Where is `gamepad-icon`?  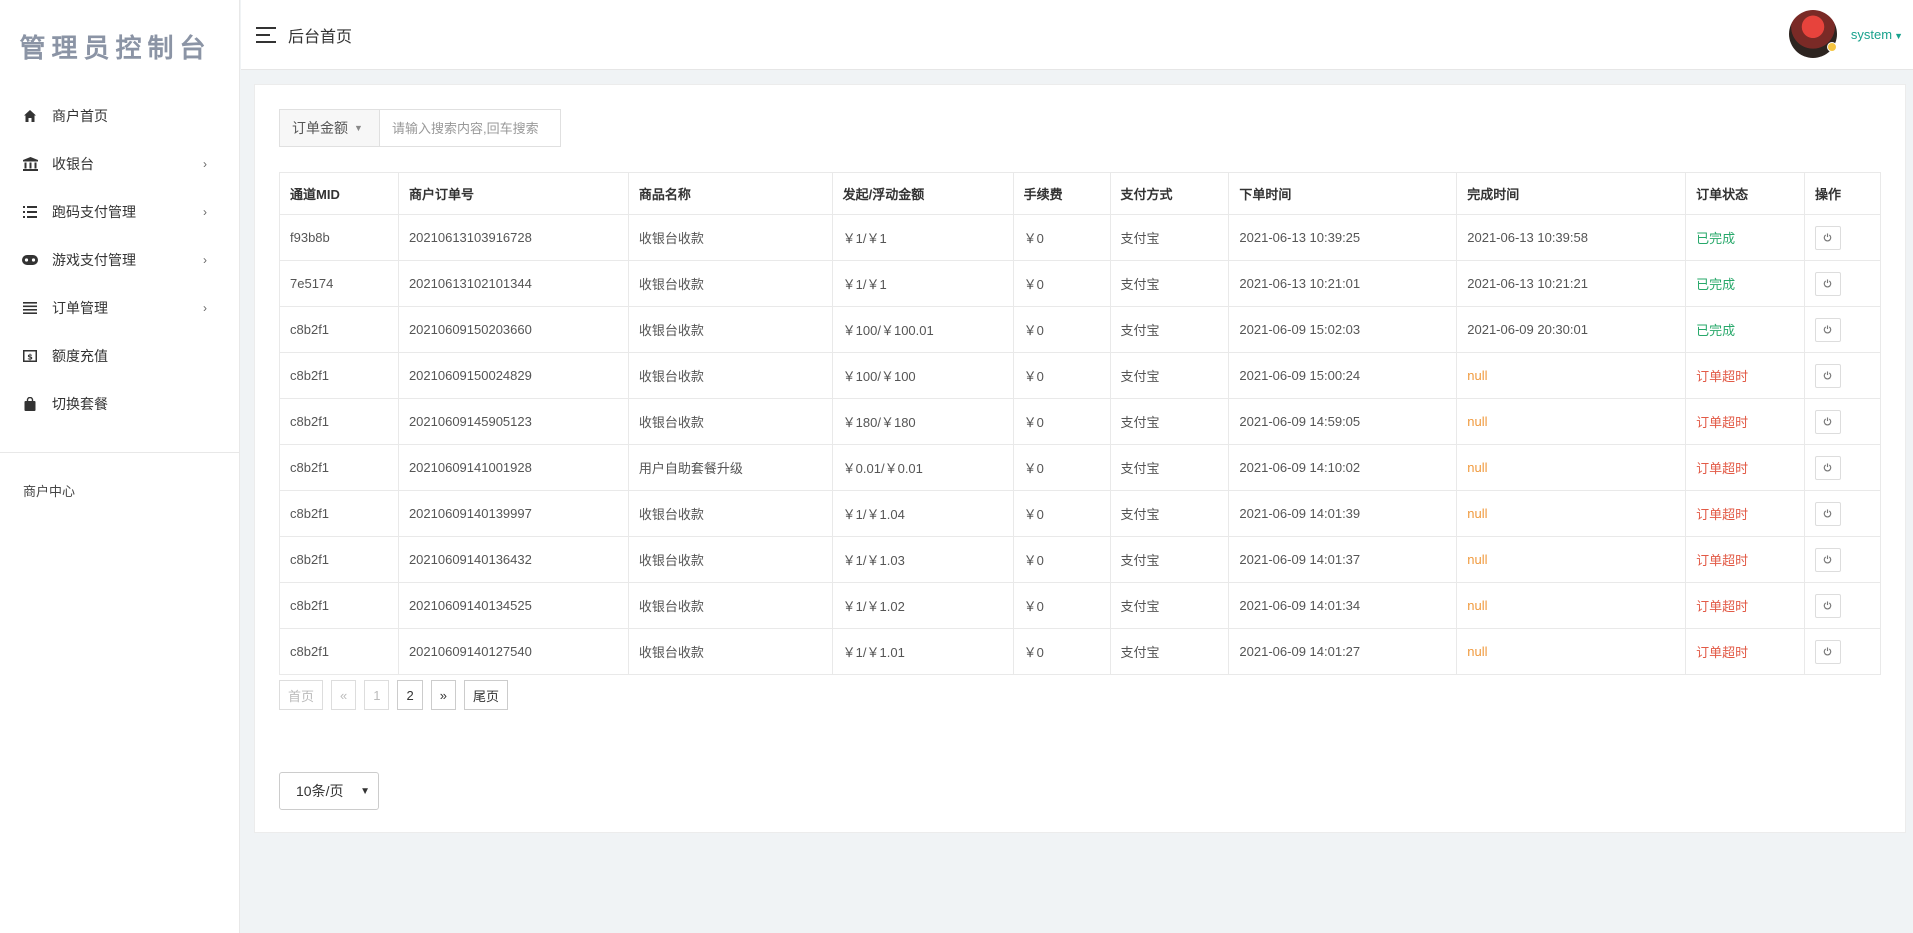
gamepad-icon is located at coordinates (30, 260).